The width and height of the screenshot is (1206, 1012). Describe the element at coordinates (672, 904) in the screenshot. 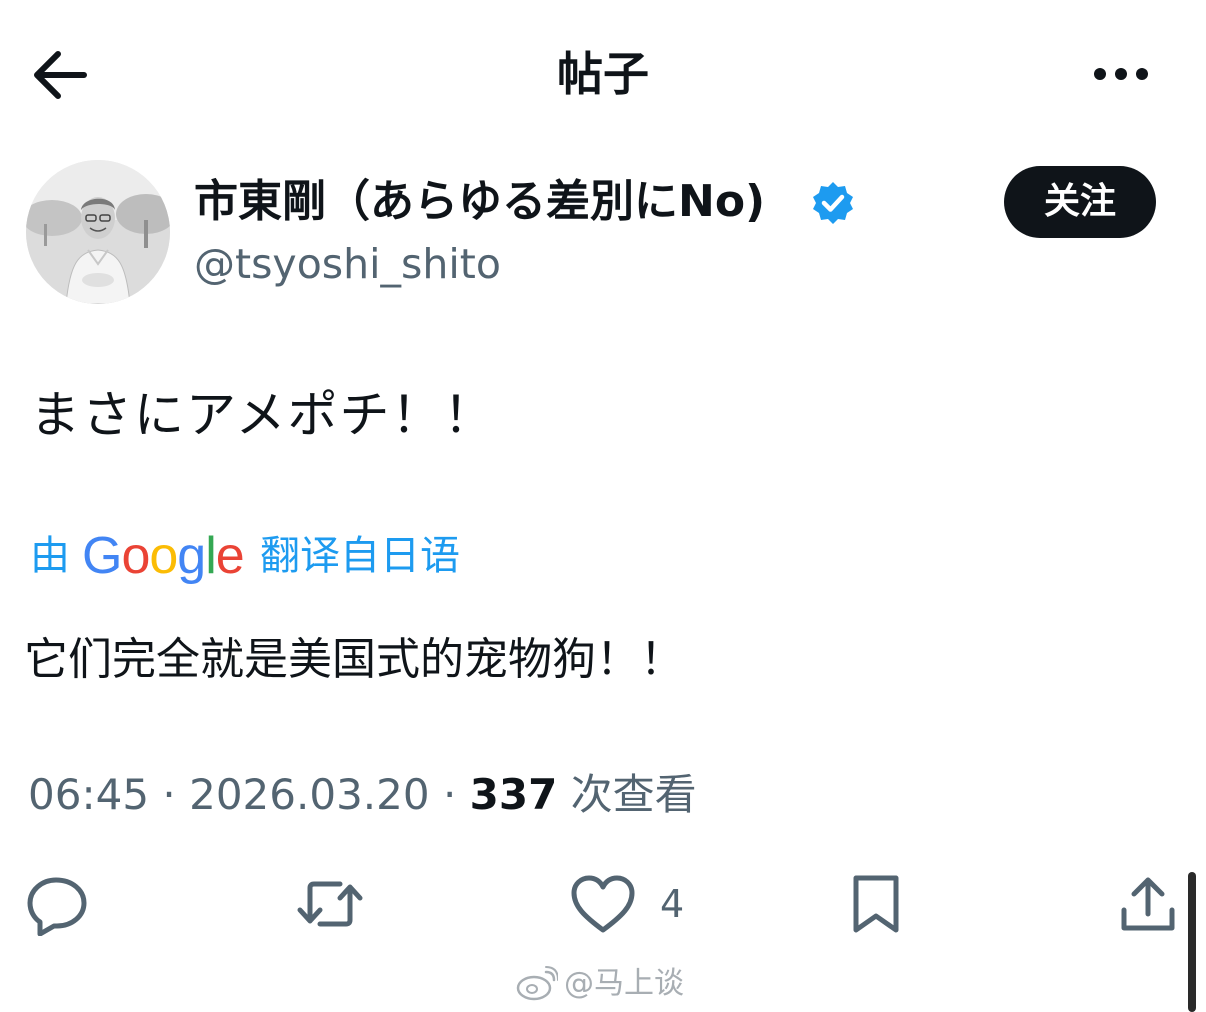

I see `like-count: 4` at that location.